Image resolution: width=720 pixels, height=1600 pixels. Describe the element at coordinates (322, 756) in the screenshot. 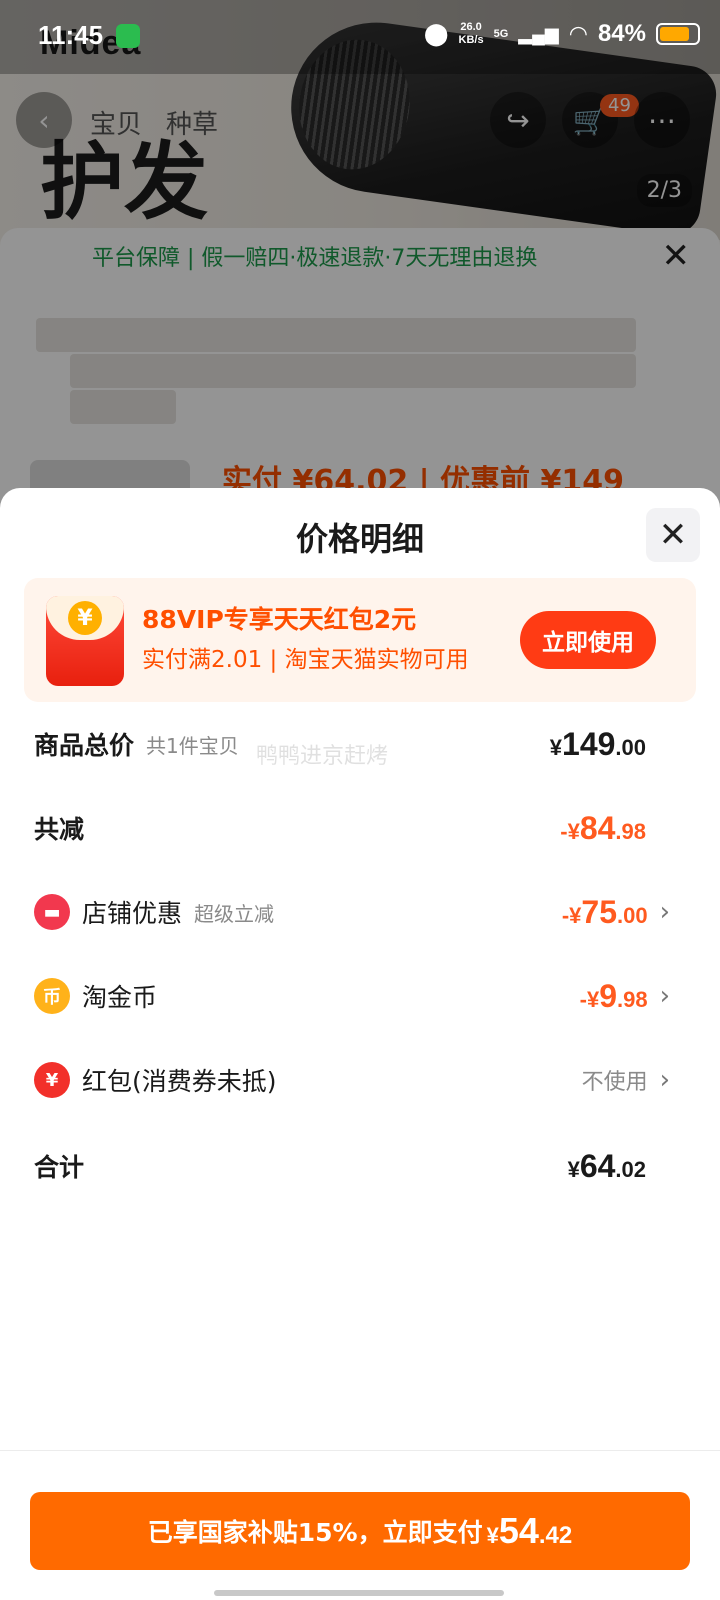

I see `watermark: 鸭鸭进京赶烤` at that location.